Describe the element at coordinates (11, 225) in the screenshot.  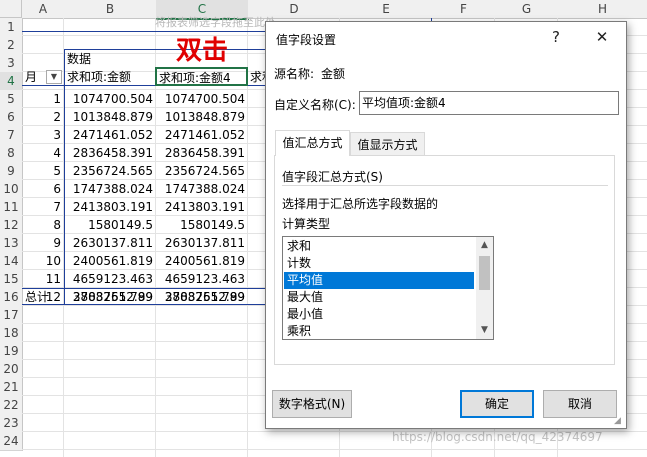
I see `row-header-12: 12` at that location.